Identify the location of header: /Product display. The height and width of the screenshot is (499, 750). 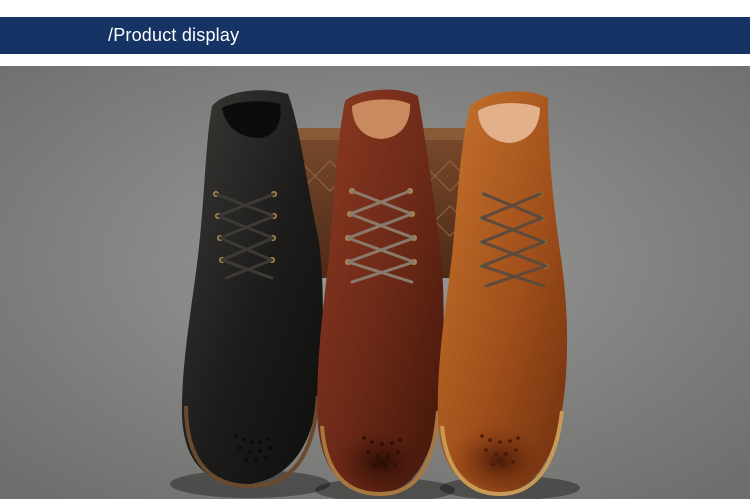
(375, 33).